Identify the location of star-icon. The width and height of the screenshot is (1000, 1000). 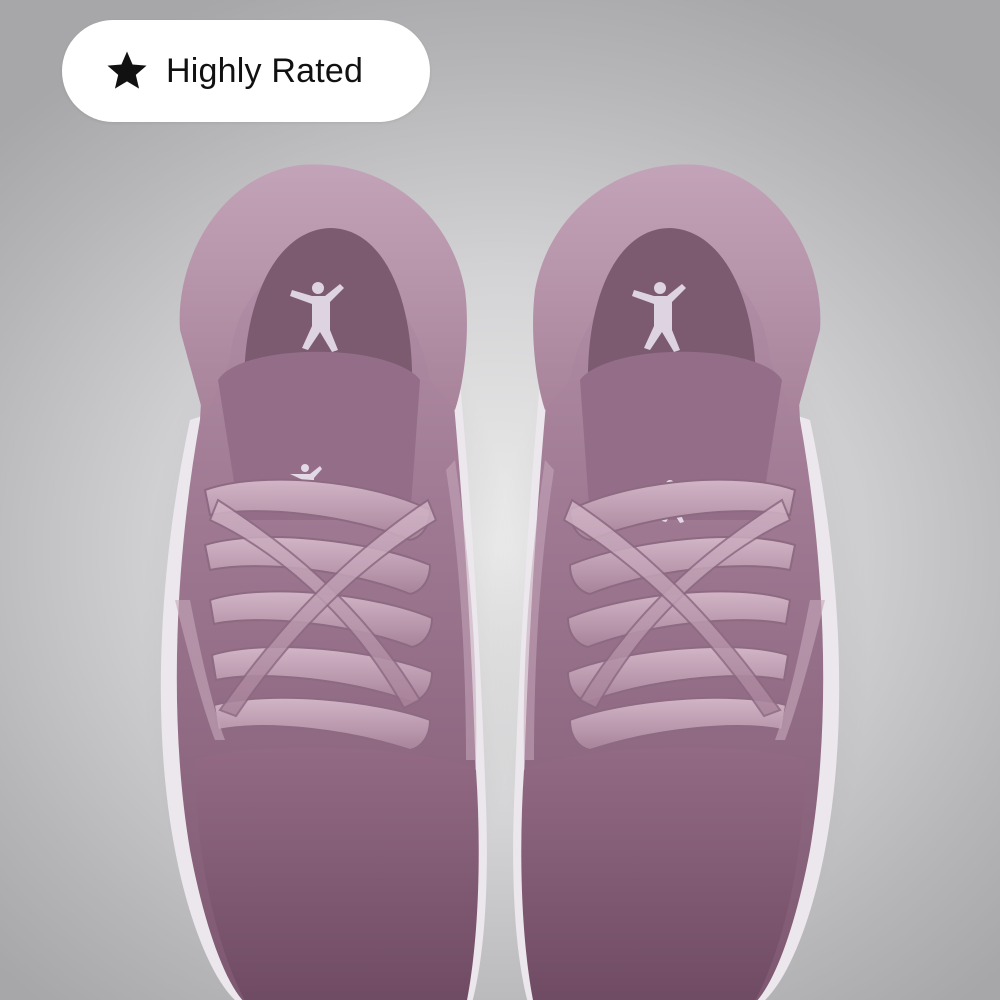
(127, 70).